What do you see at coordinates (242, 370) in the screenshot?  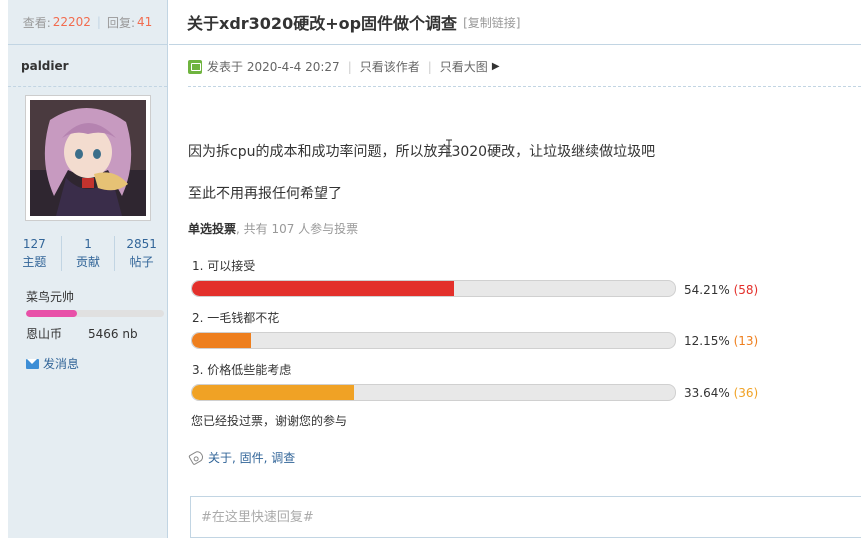 I see `poll-option-label: 3. 价格低些能考虑` at bounding box center [242, 370].